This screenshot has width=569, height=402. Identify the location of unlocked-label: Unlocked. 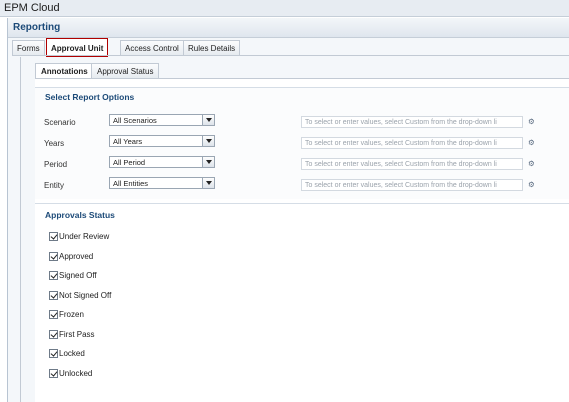
(76, 373).